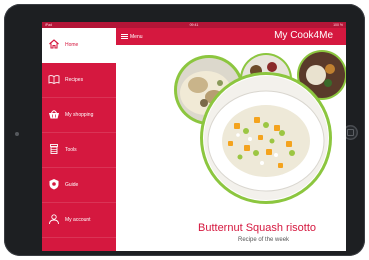 The height and width of the screenshot is (260, 369). I want to click on sidebar-item-home: Home, so click(79, 45).